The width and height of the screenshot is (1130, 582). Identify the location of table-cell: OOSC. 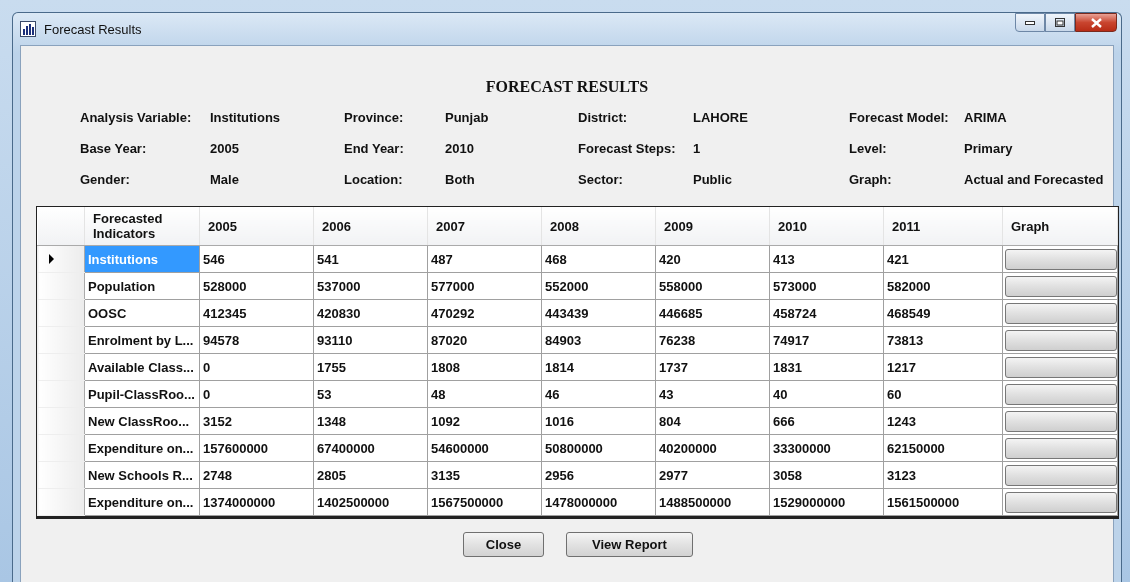
(142, 313).